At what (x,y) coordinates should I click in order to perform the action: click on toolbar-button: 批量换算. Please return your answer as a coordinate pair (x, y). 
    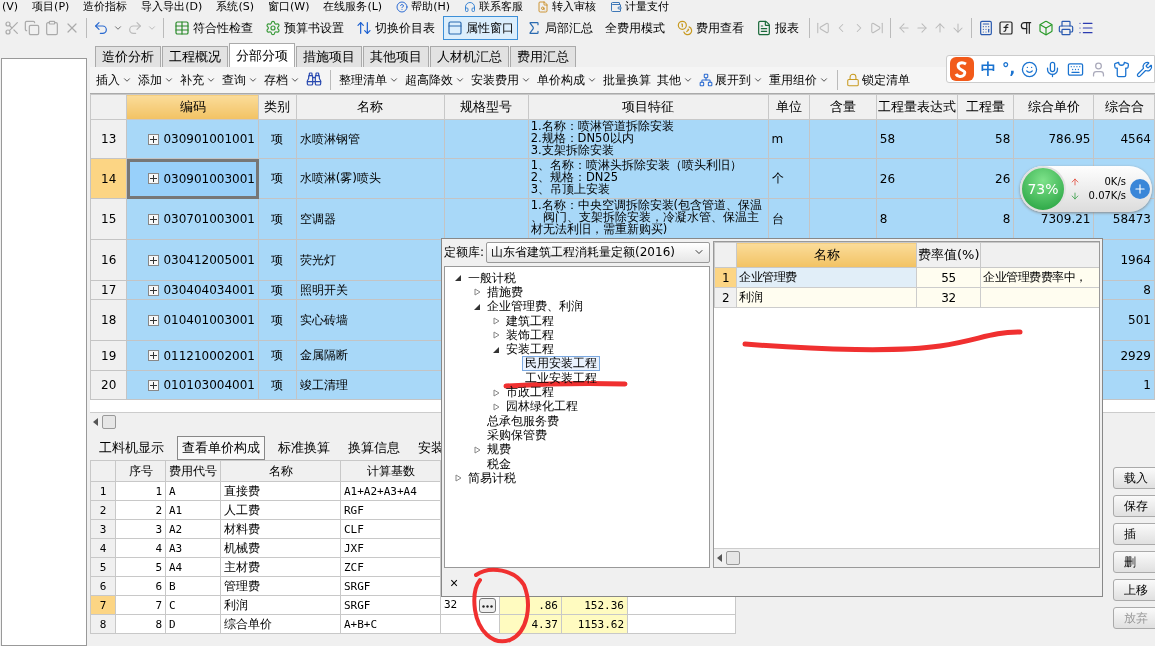
    Looking at the image, I should click on (627, 80).